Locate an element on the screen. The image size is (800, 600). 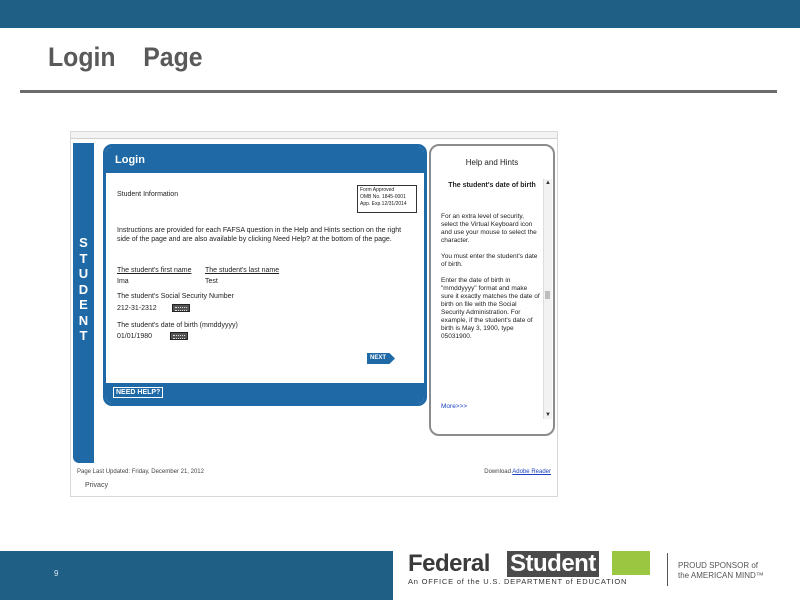
student-sidebar: S T U D E N T is located at coordinates (83, 303).